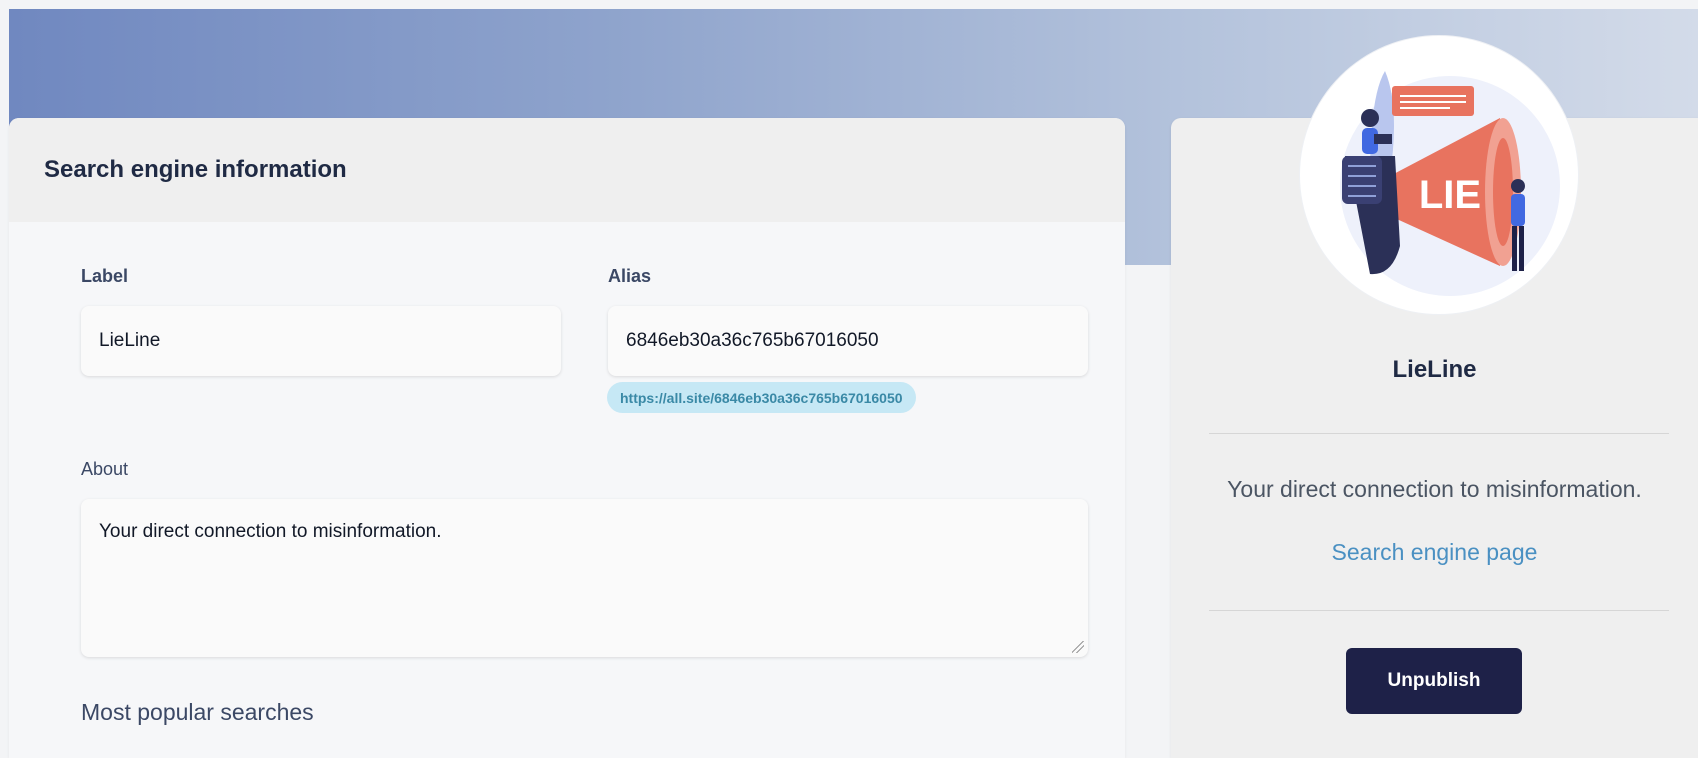  What do you see at coordinates (1450, 195) in the screenshot?
I see `avatar-text: LIE` at bounding box center [1450, 195].